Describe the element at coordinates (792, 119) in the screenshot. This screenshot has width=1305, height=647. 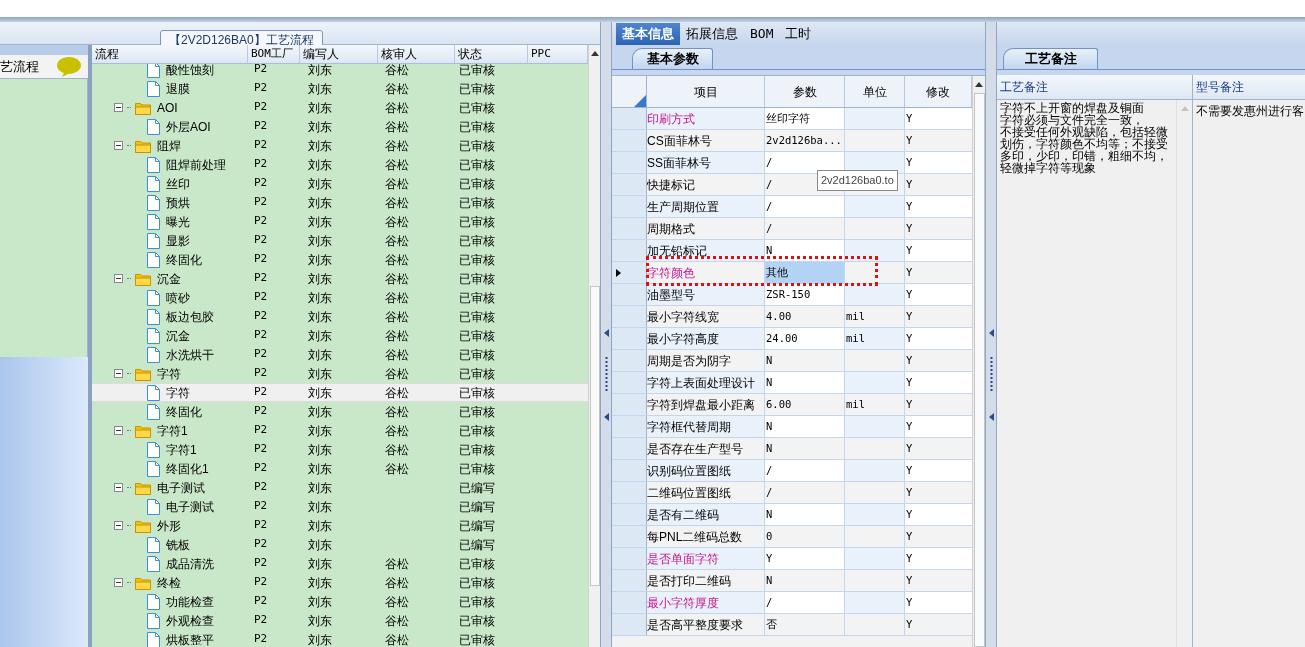
I see `grid-row: 印刷方式 丝印字符 Y` at that location.